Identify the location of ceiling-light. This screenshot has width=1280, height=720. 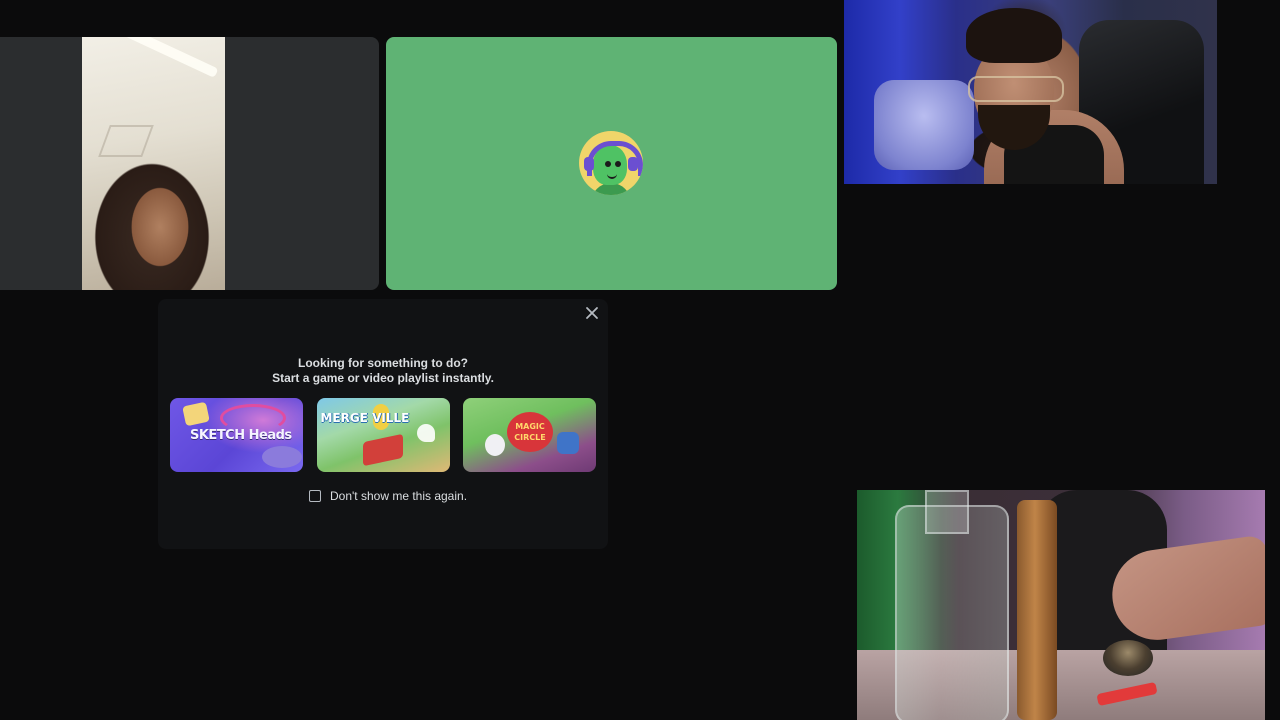
(162, 57).